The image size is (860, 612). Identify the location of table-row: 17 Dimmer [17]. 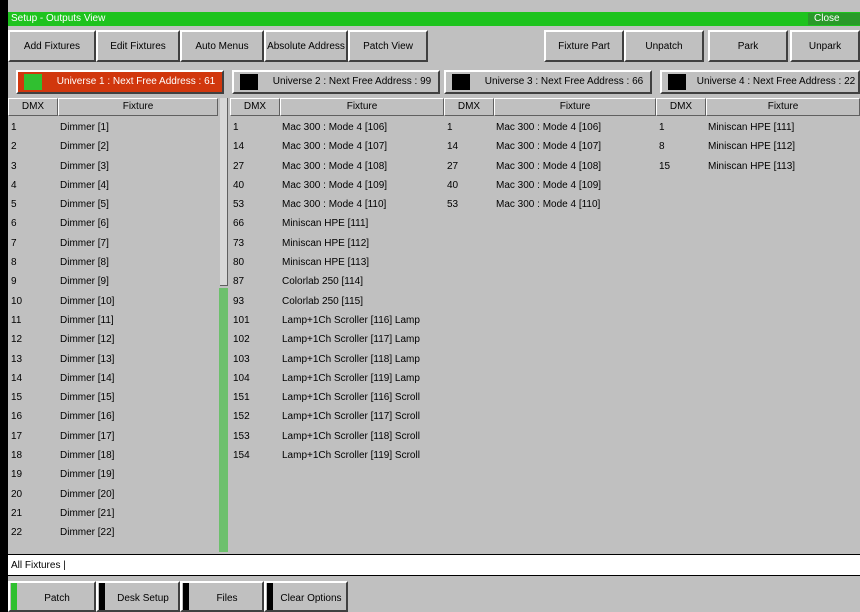
(113, 436).